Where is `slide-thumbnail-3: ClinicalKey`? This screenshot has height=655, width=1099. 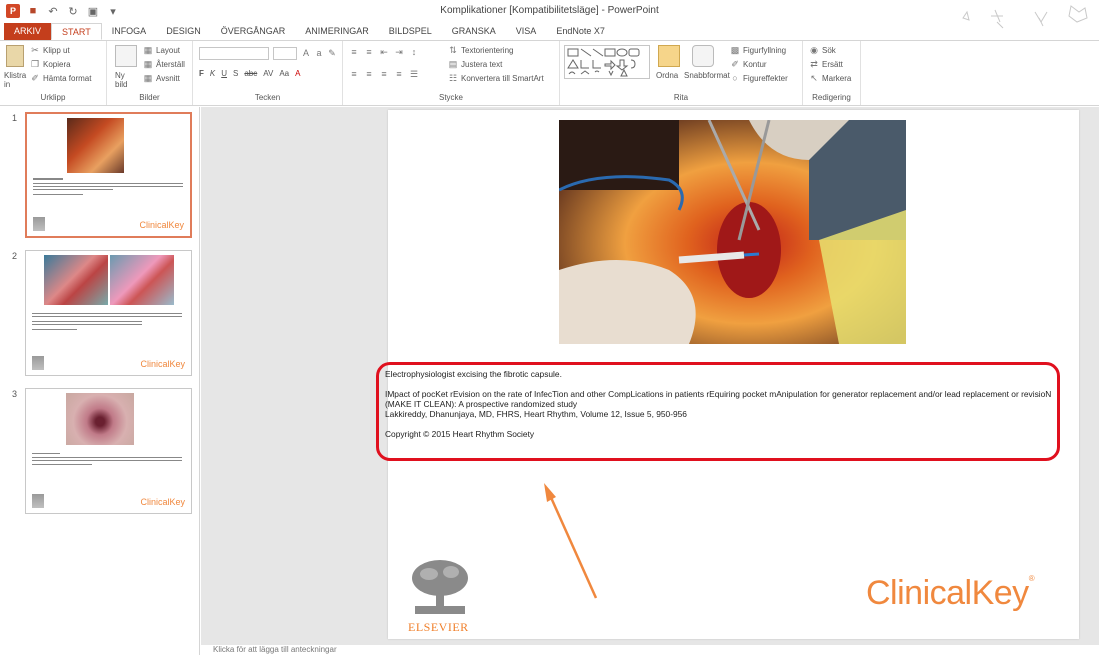
slide-thumbnail-3: ClinicalKey is located at coordinates (108, 451).